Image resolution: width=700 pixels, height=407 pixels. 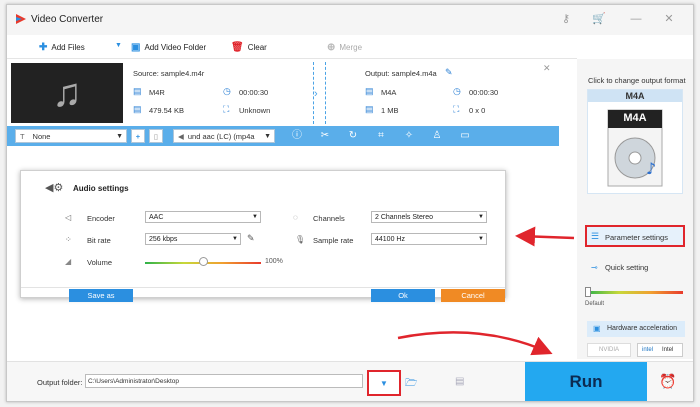 What do you see at coordinates (545, 236) in the screenshot?
I see `arrow-to-dialog` at bounding box center [545, 236].